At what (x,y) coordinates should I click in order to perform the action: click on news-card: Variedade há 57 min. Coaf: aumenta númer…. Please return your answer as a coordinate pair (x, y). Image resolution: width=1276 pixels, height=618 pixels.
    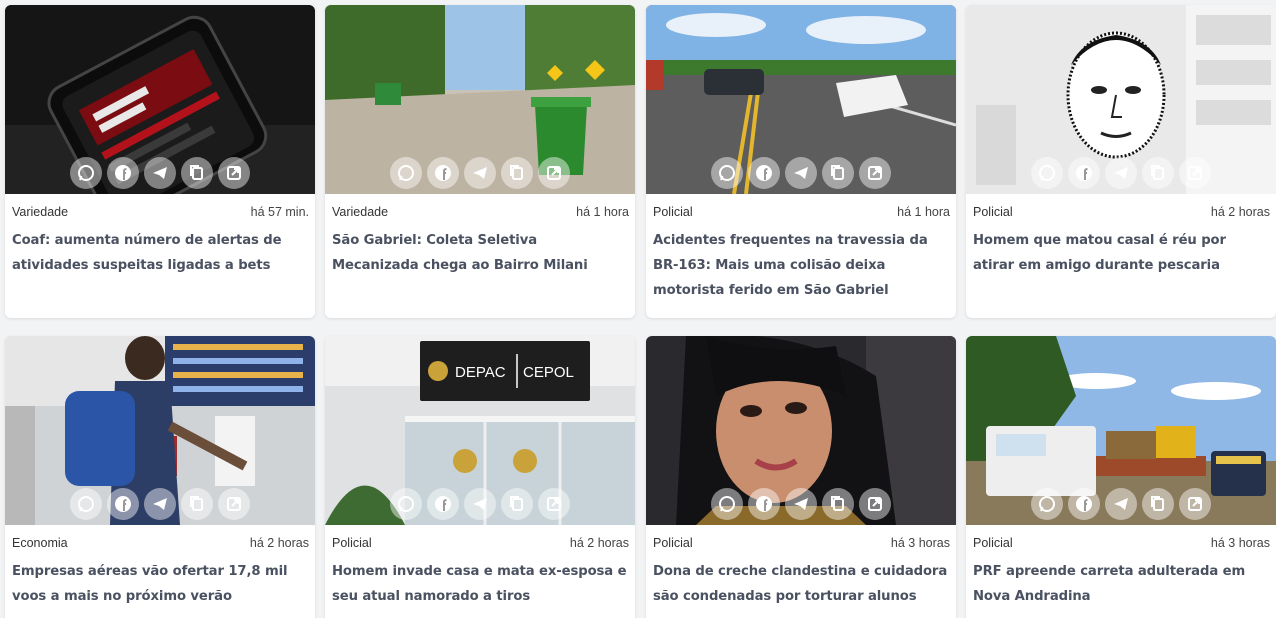
    Looking at the image, I should click on (160, 161).